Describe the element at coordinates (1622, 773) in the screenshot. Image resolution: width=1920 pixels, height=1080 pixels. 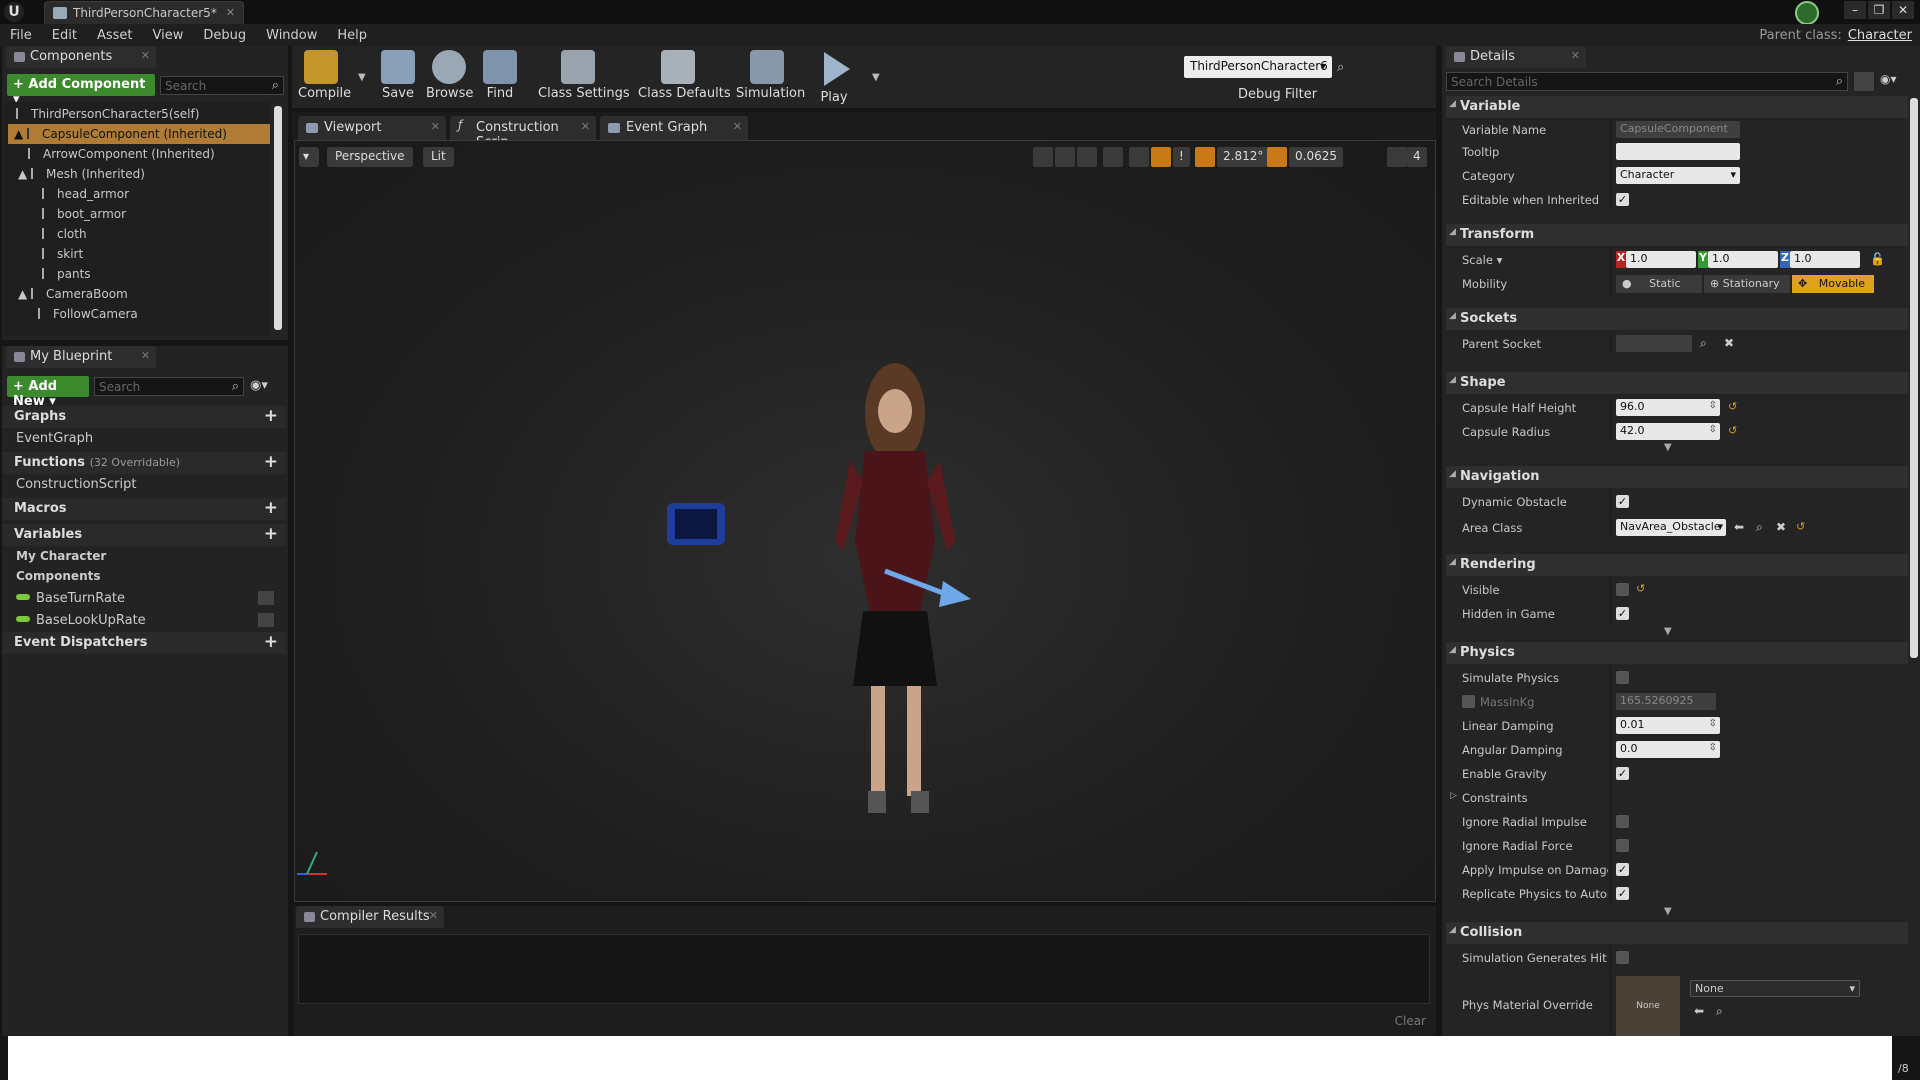
I see `enable-gravity-checkbox: ✓` at that location.